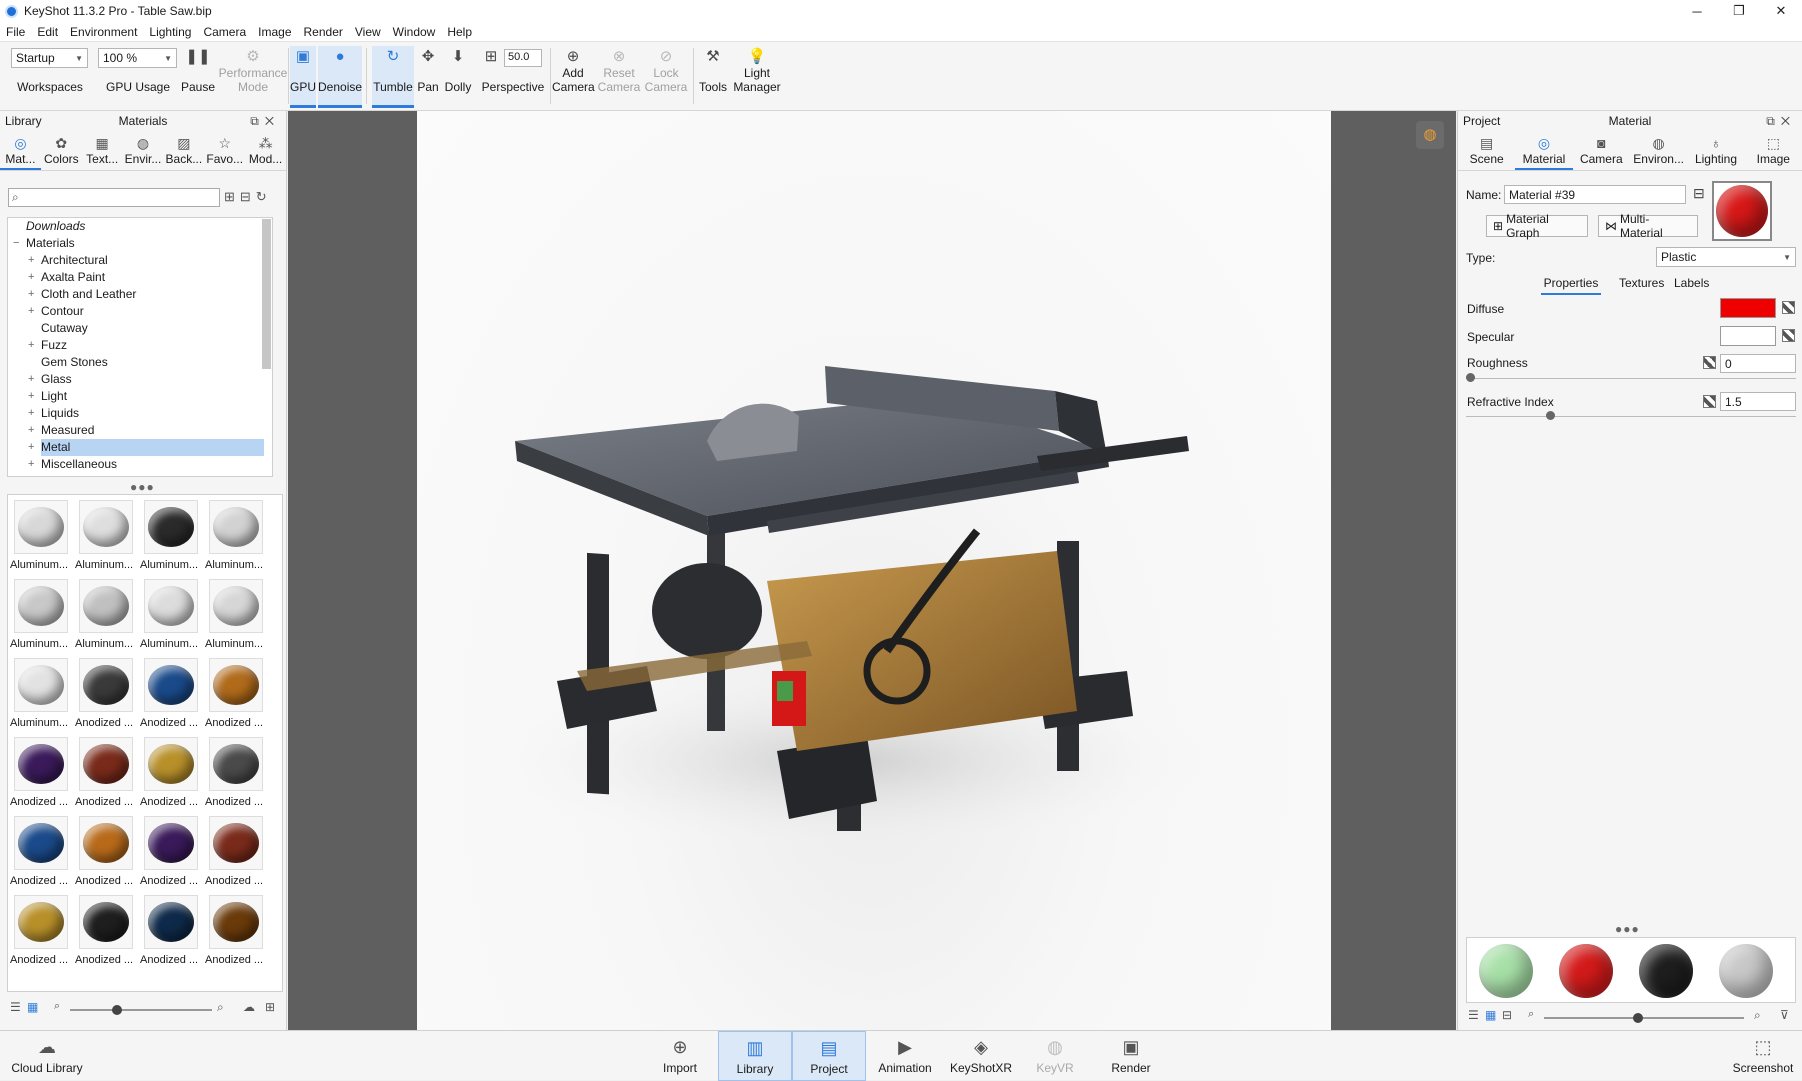 This screenshot has height=1081, width=1802. What do you see at coordinates (1131, 1056) in the screenshot?
I see `render-button: ▣ Render` at bounding box center [1131, 1056].